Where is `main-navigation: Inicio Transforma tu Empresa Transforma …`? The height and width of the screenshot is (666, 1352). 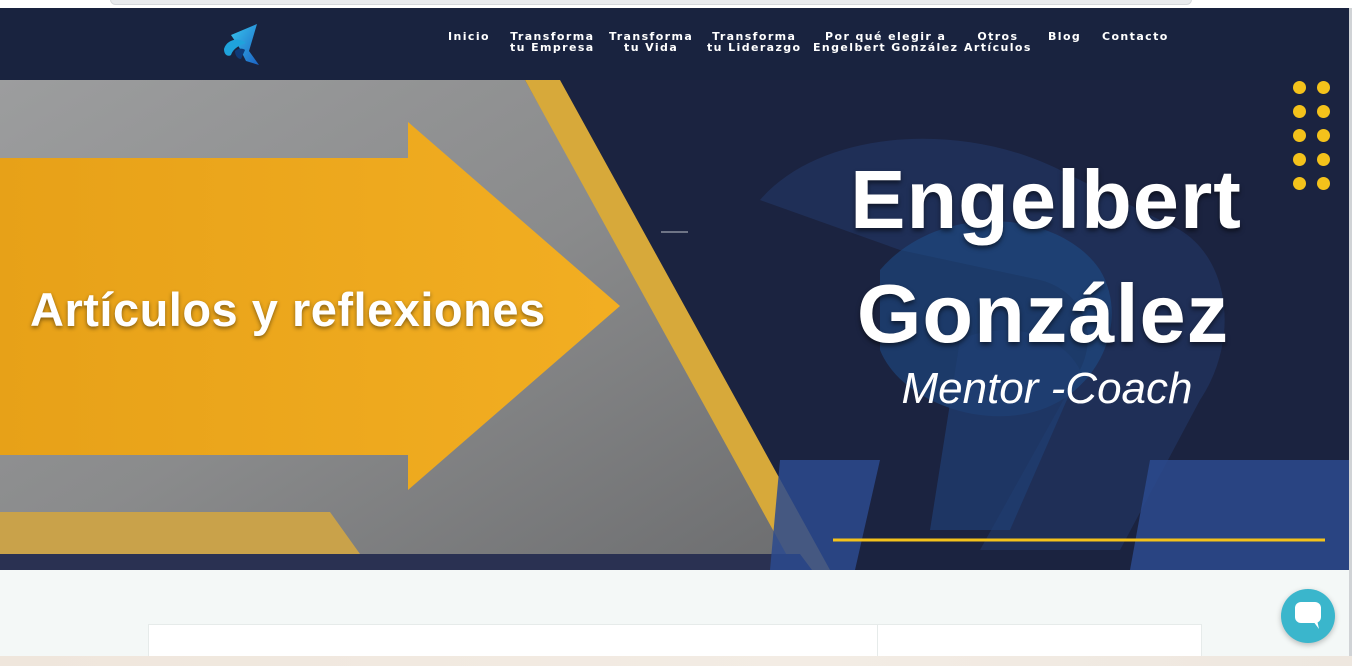
main-navigation: Inicio Transforma tu Empresa Transforma … is located at coordinates (674, 51).